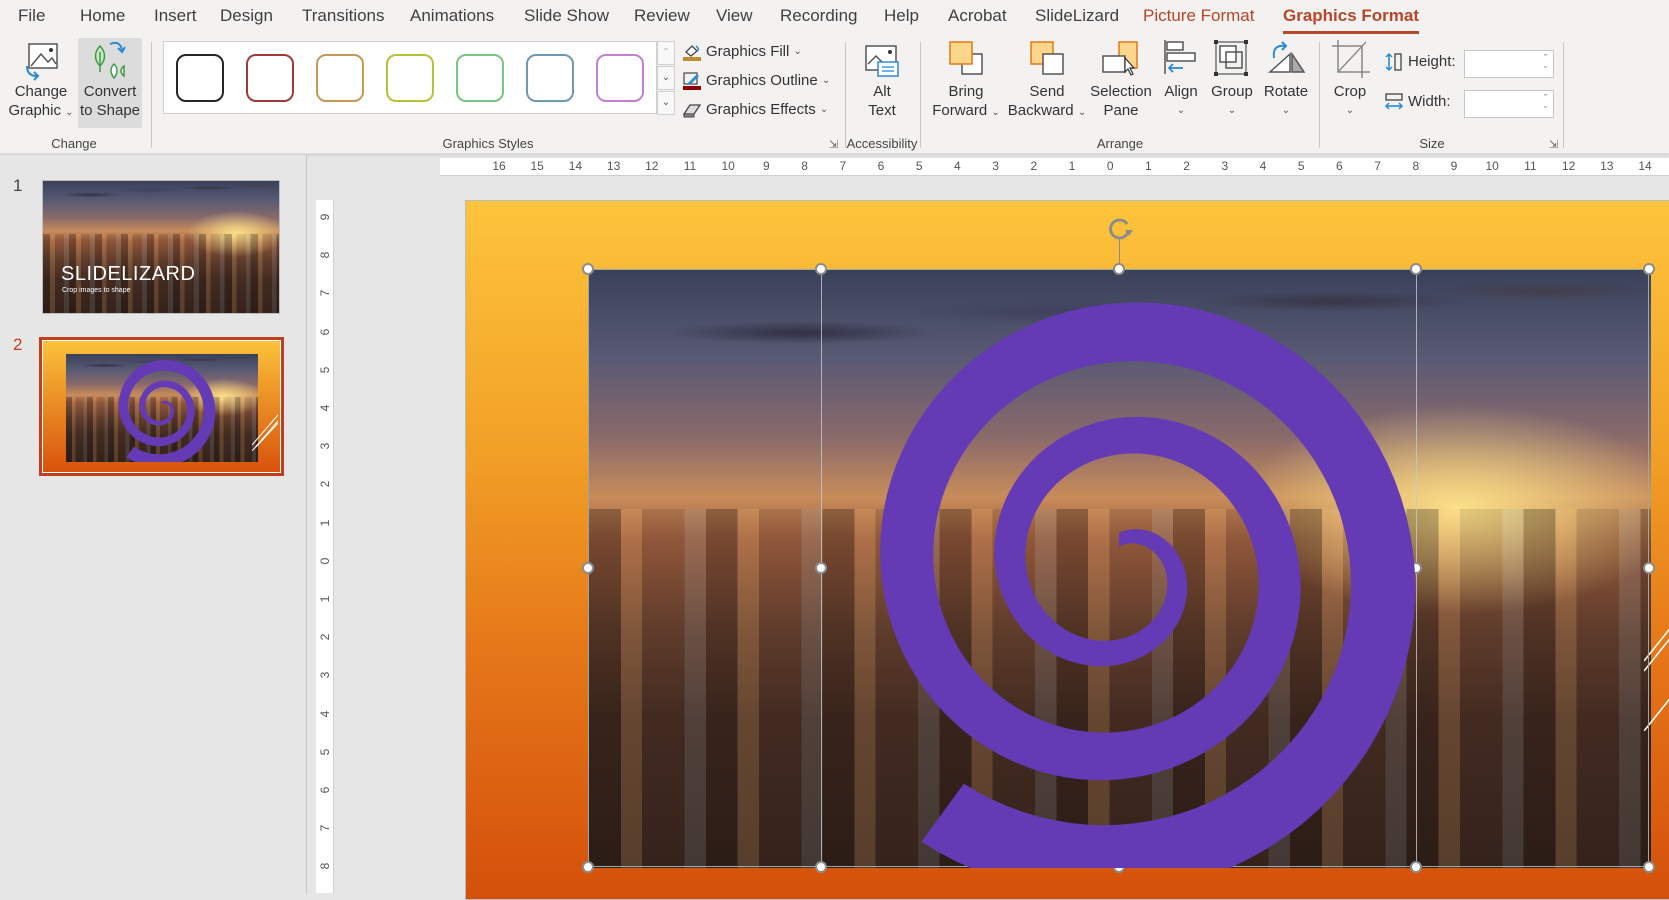 This screenshot has height=900, width=1669. Describe the element at coordinates (960, 110) in the screenshot. I see `bring-forward-label-2-text: Forward` at that location.